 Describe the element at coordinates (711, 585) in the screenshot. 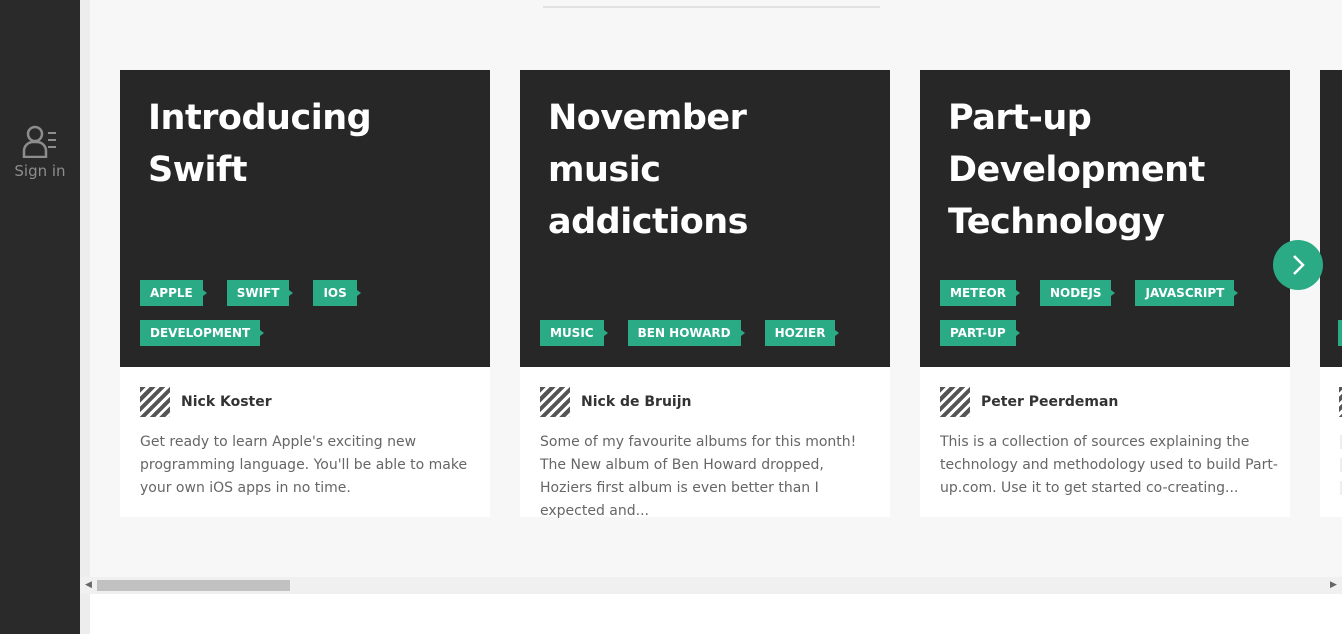

I see `horizontal-scrollbar: ◀ ▶` at that location.